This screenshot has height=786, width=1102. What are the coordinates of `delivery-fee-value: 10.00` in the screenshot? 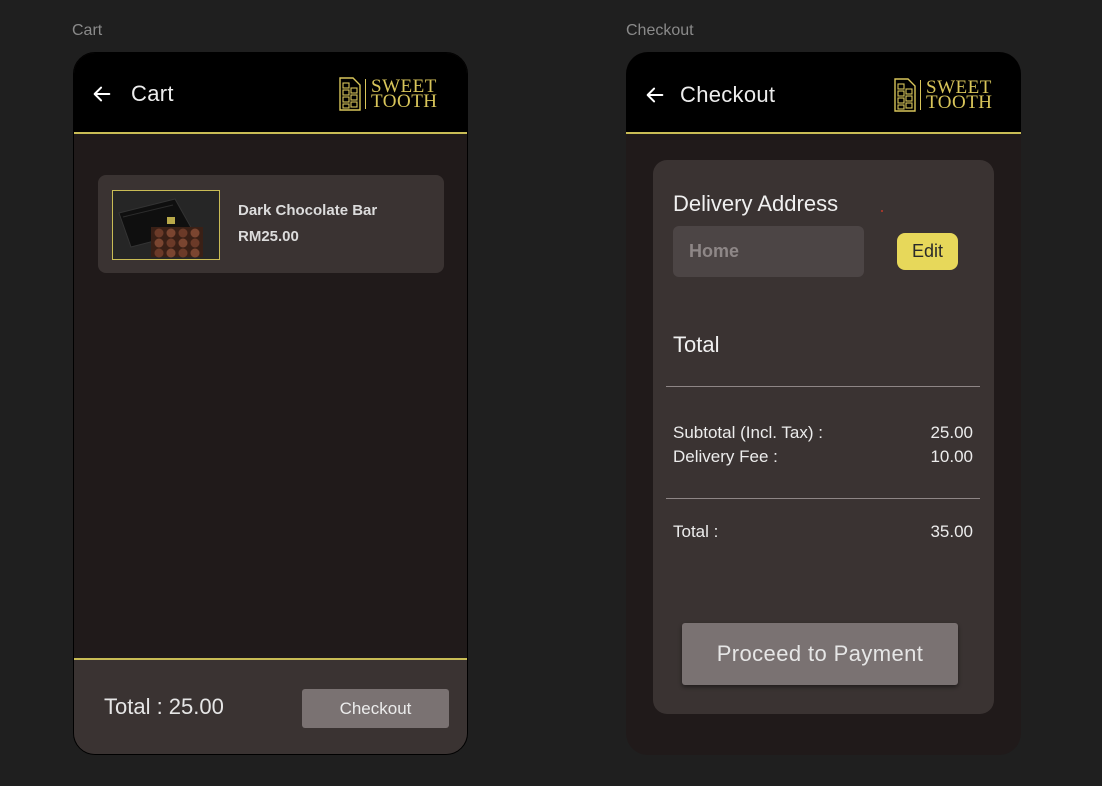 It's located at (951, 456).